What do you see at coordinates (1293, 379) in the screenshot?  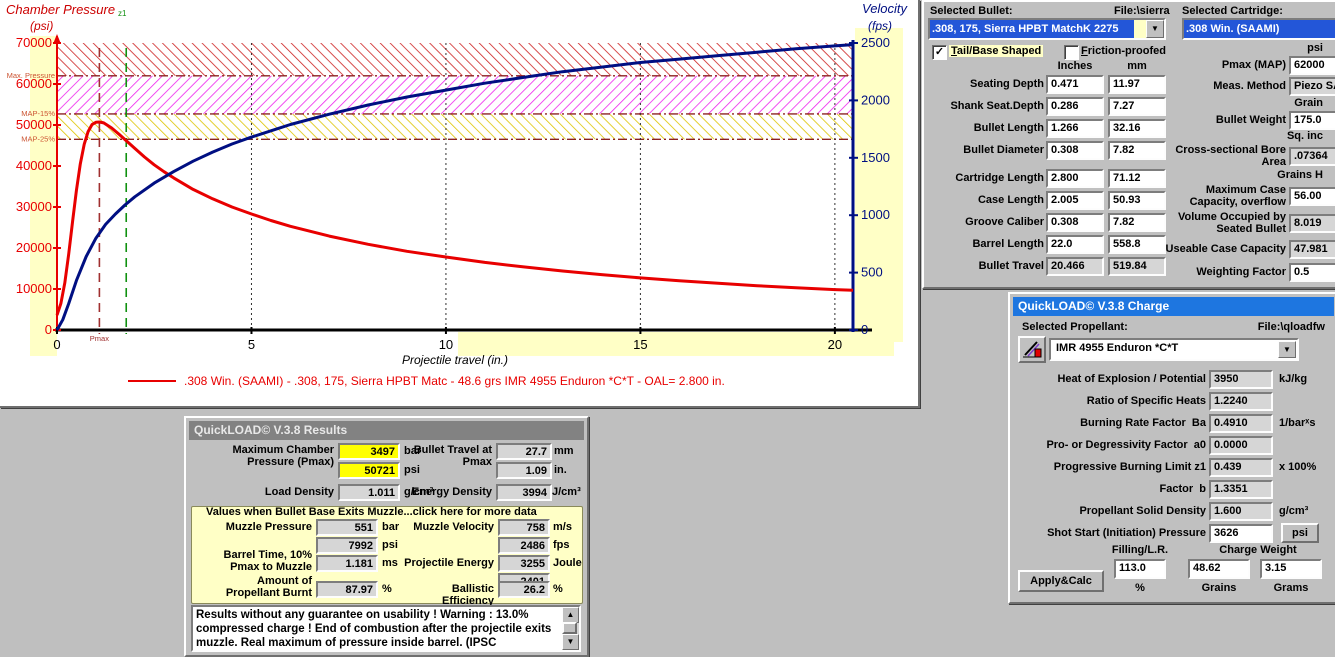 I see `unit-label: kJ/kg` at bounding box center [1293, 379].